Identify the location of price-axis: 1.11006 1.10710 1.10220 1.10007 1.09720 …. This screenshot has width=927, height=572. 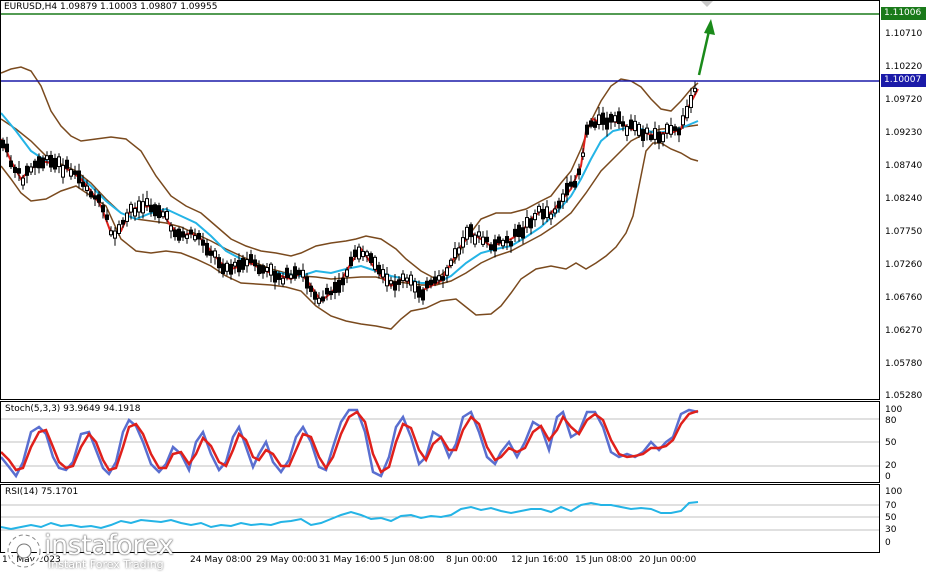
(903, 286).